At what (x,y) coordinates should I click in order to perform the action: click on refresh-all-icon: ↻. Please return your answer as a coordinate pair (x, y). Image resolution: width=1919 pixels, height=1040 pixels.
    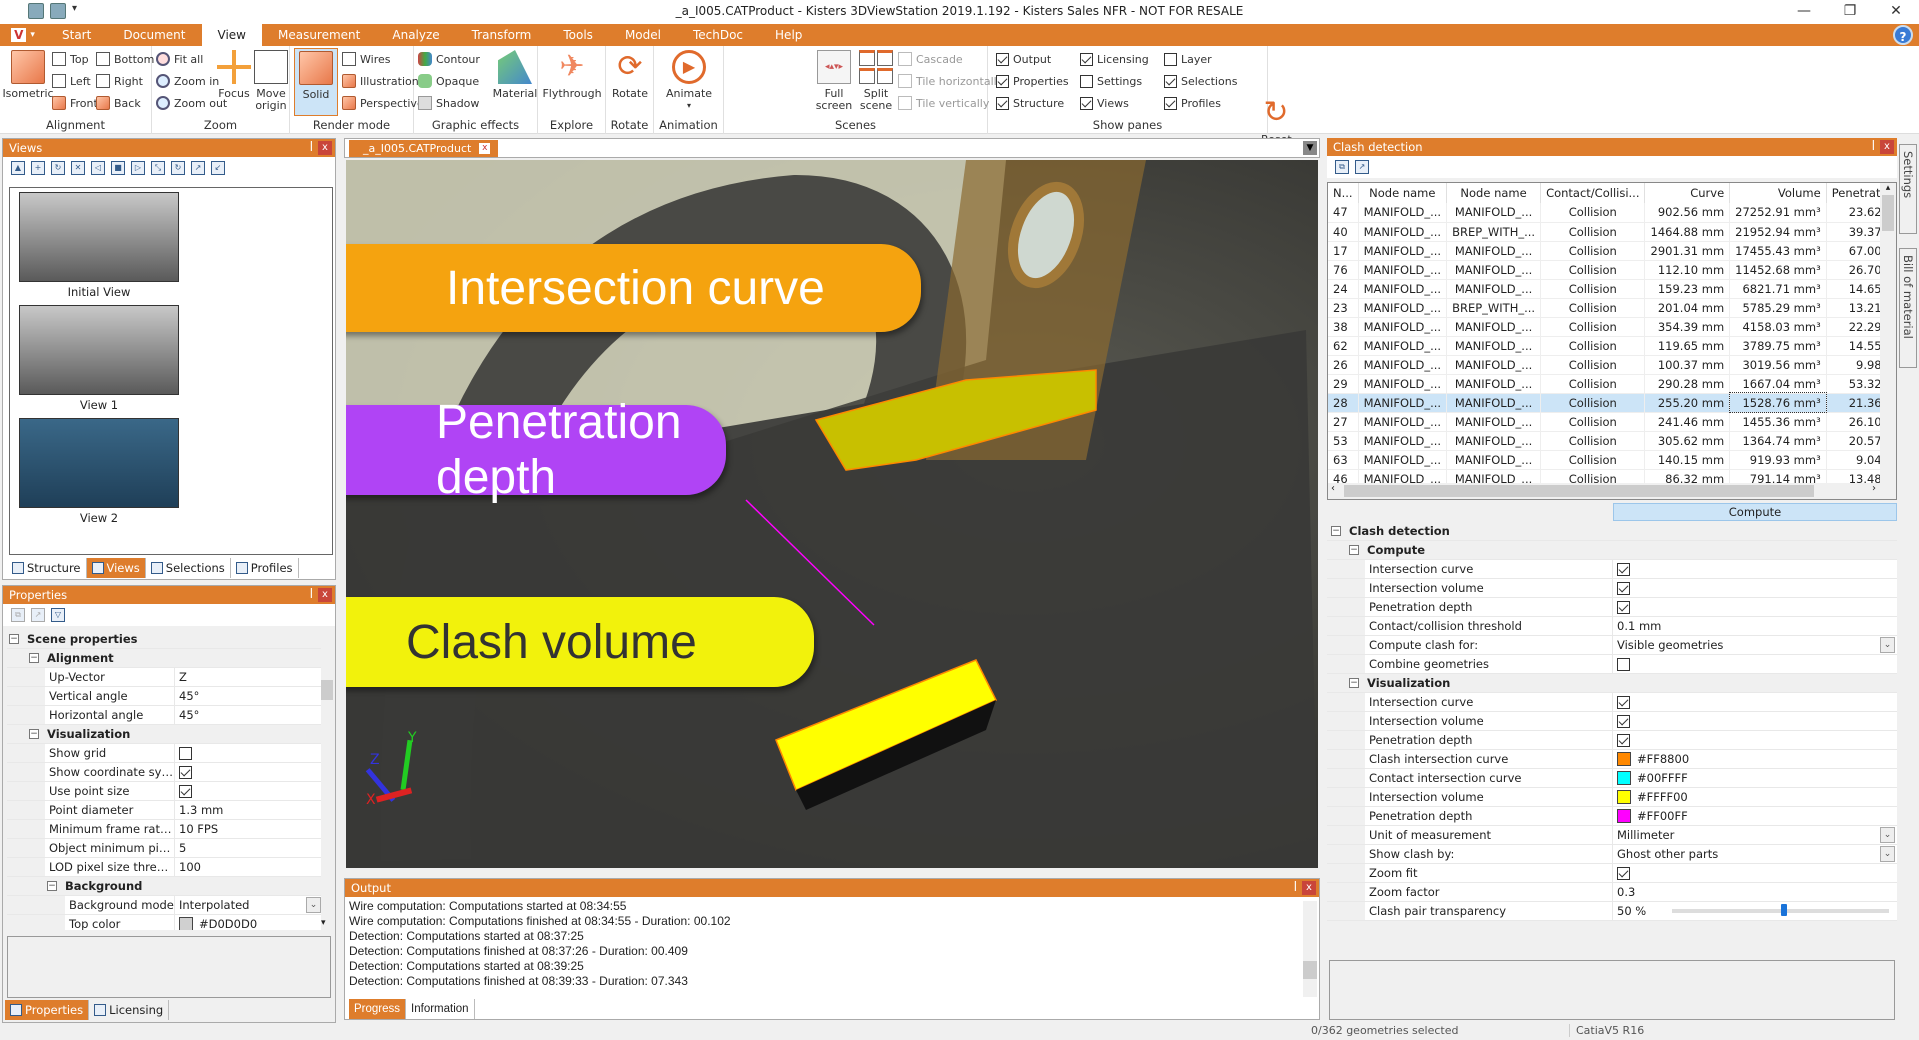
    Looking at the image, I should click on (178, 168).